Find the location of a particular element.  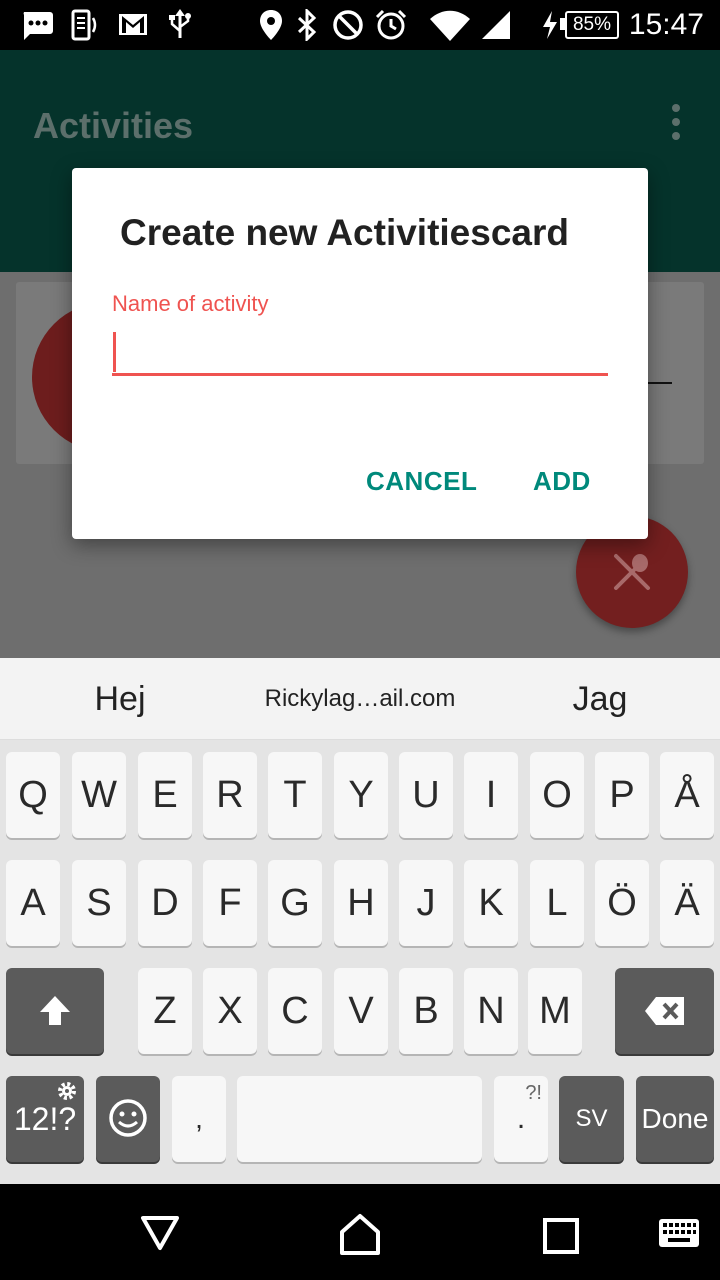

key: F is located at coordinates (230, 903).